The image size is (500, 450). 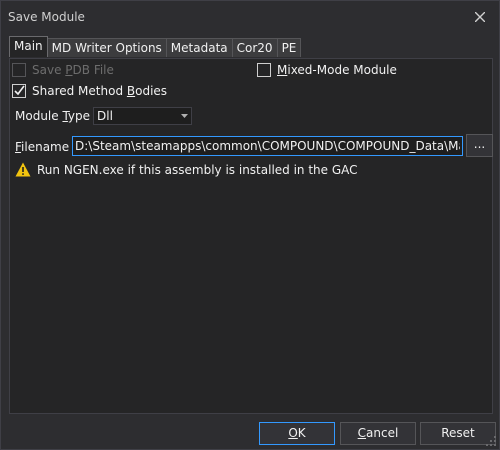 I want to click on tab-strip: Main MD Writer Options Metadata Cor20 PE, so click(x=155, y=47).